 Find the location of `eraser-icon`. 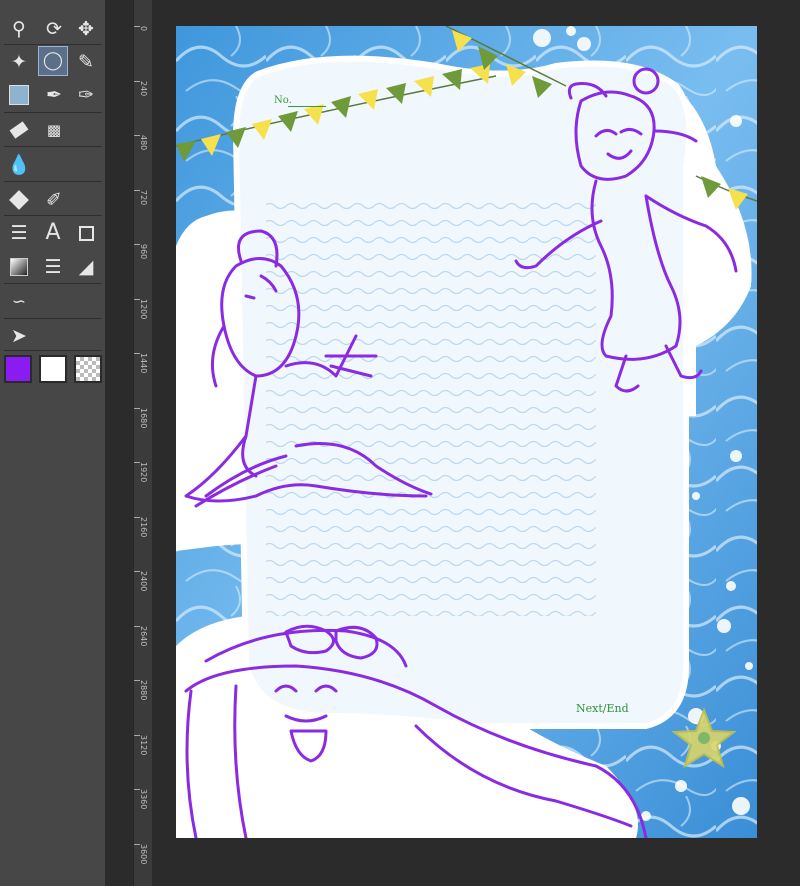

eraser-icon is located at coordinates (19, 130).